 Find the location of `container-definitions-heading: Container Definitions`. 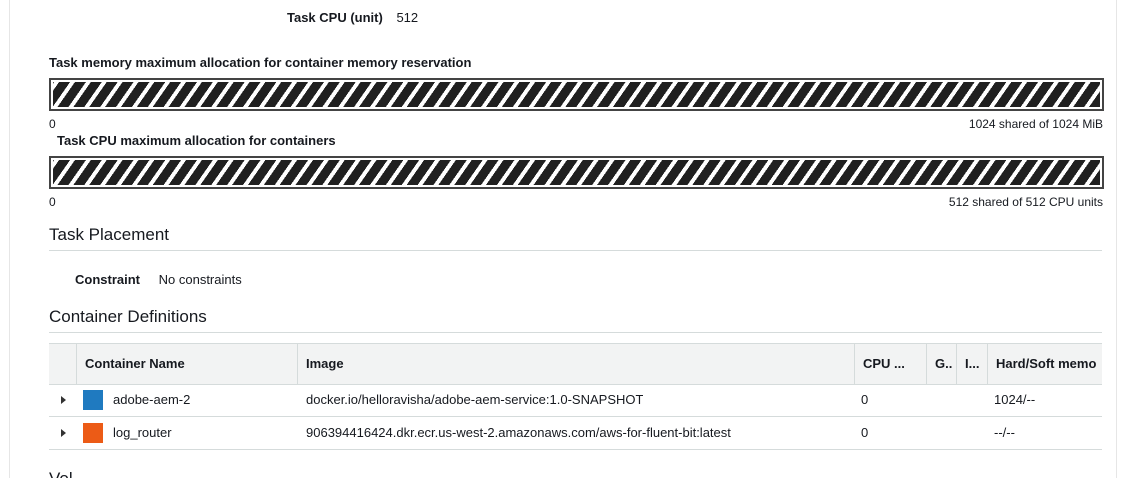

container-definitions-heading: Container Definitions is located at coordinates (128, 316).